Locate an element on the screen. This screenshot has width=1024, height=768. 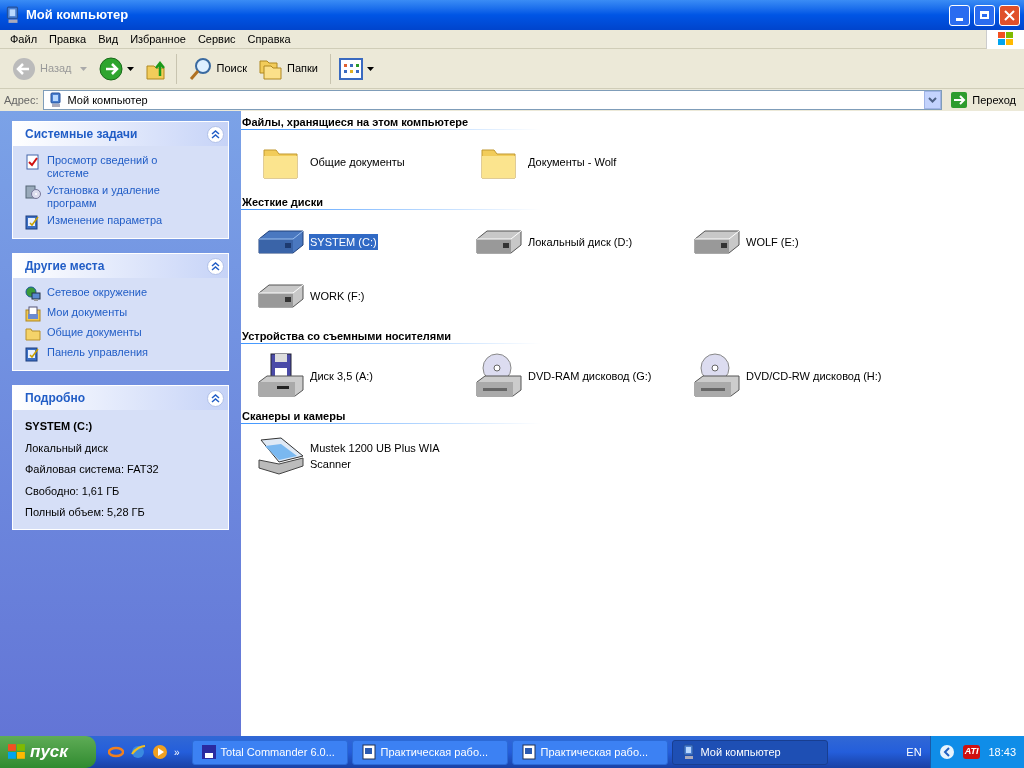
views-button is located at coordinates (356, 68).